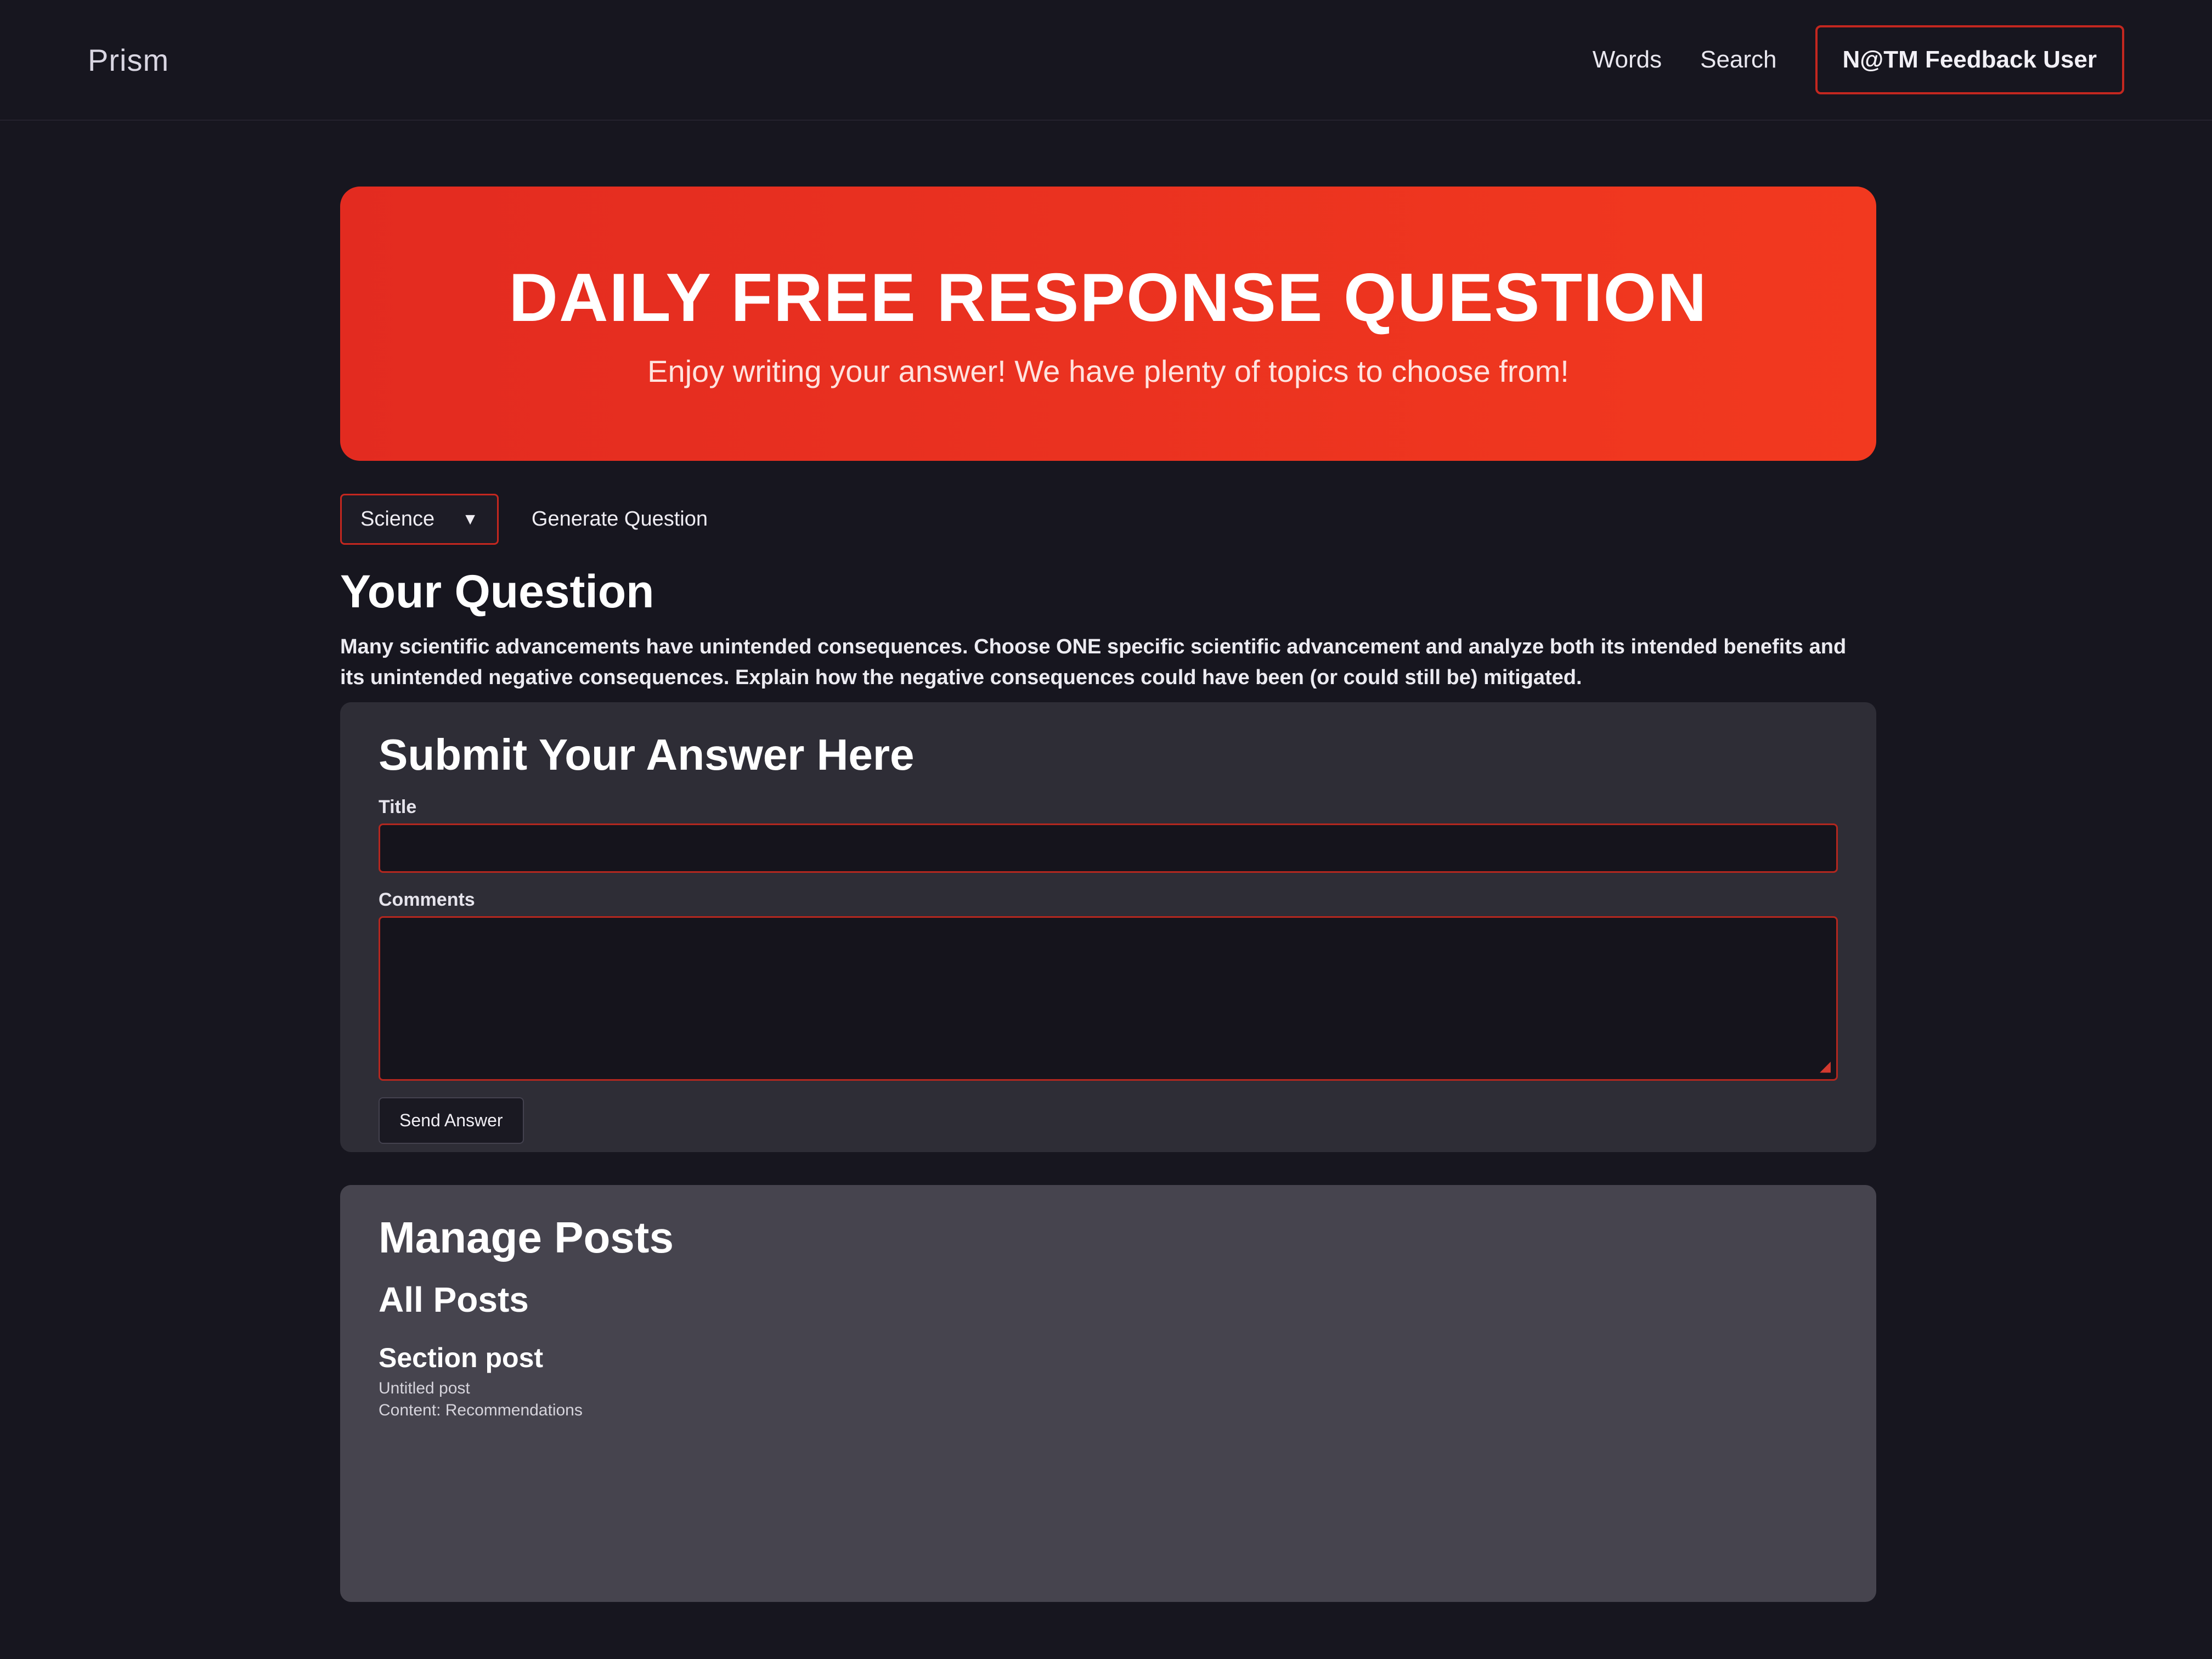  I want to click on manage-posts-heading: Manage Posts, so click(526, 1238).